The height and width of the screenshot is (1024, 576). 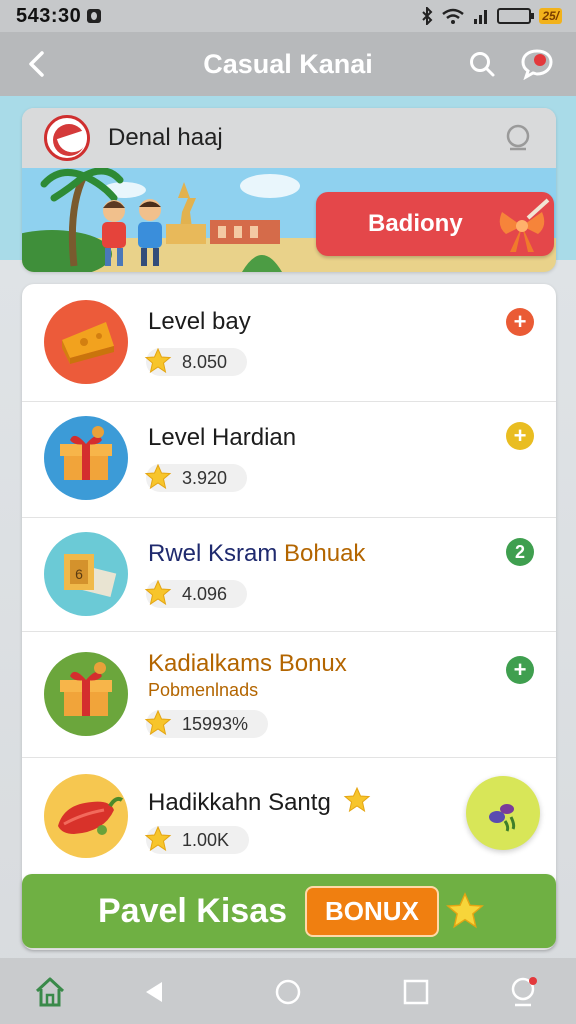 I want to click on brand-logo-icon, so click(x=67, y=138).